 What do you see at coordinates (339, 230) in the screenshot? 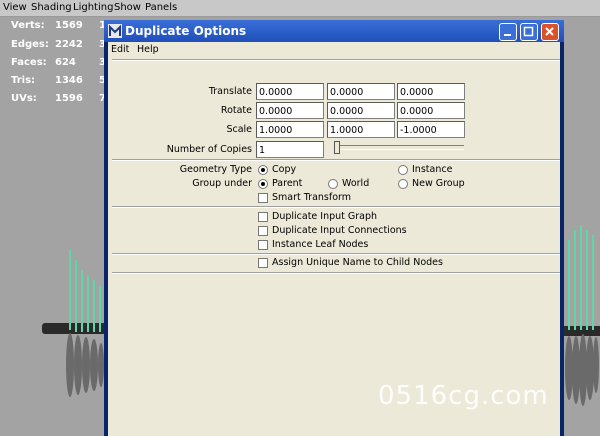
I see `duplicate-input-connections-label: Duplicate Input Connections` at bounding box center [339, 230].